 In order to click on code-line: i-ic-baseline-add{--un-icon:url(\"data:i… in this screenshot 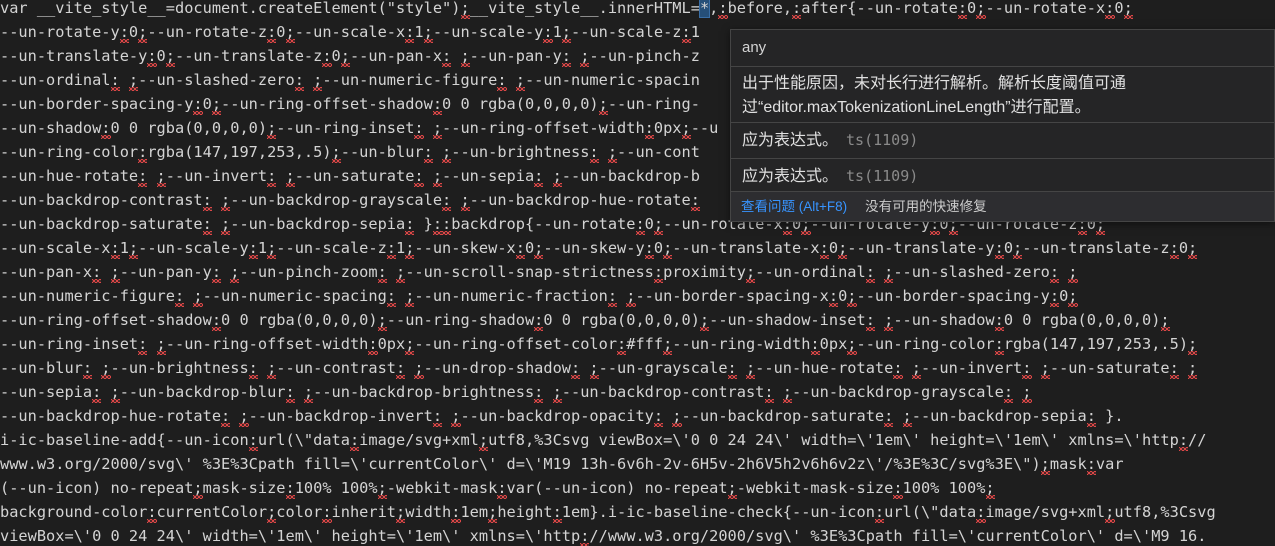, I will do `click(603, 440)`.